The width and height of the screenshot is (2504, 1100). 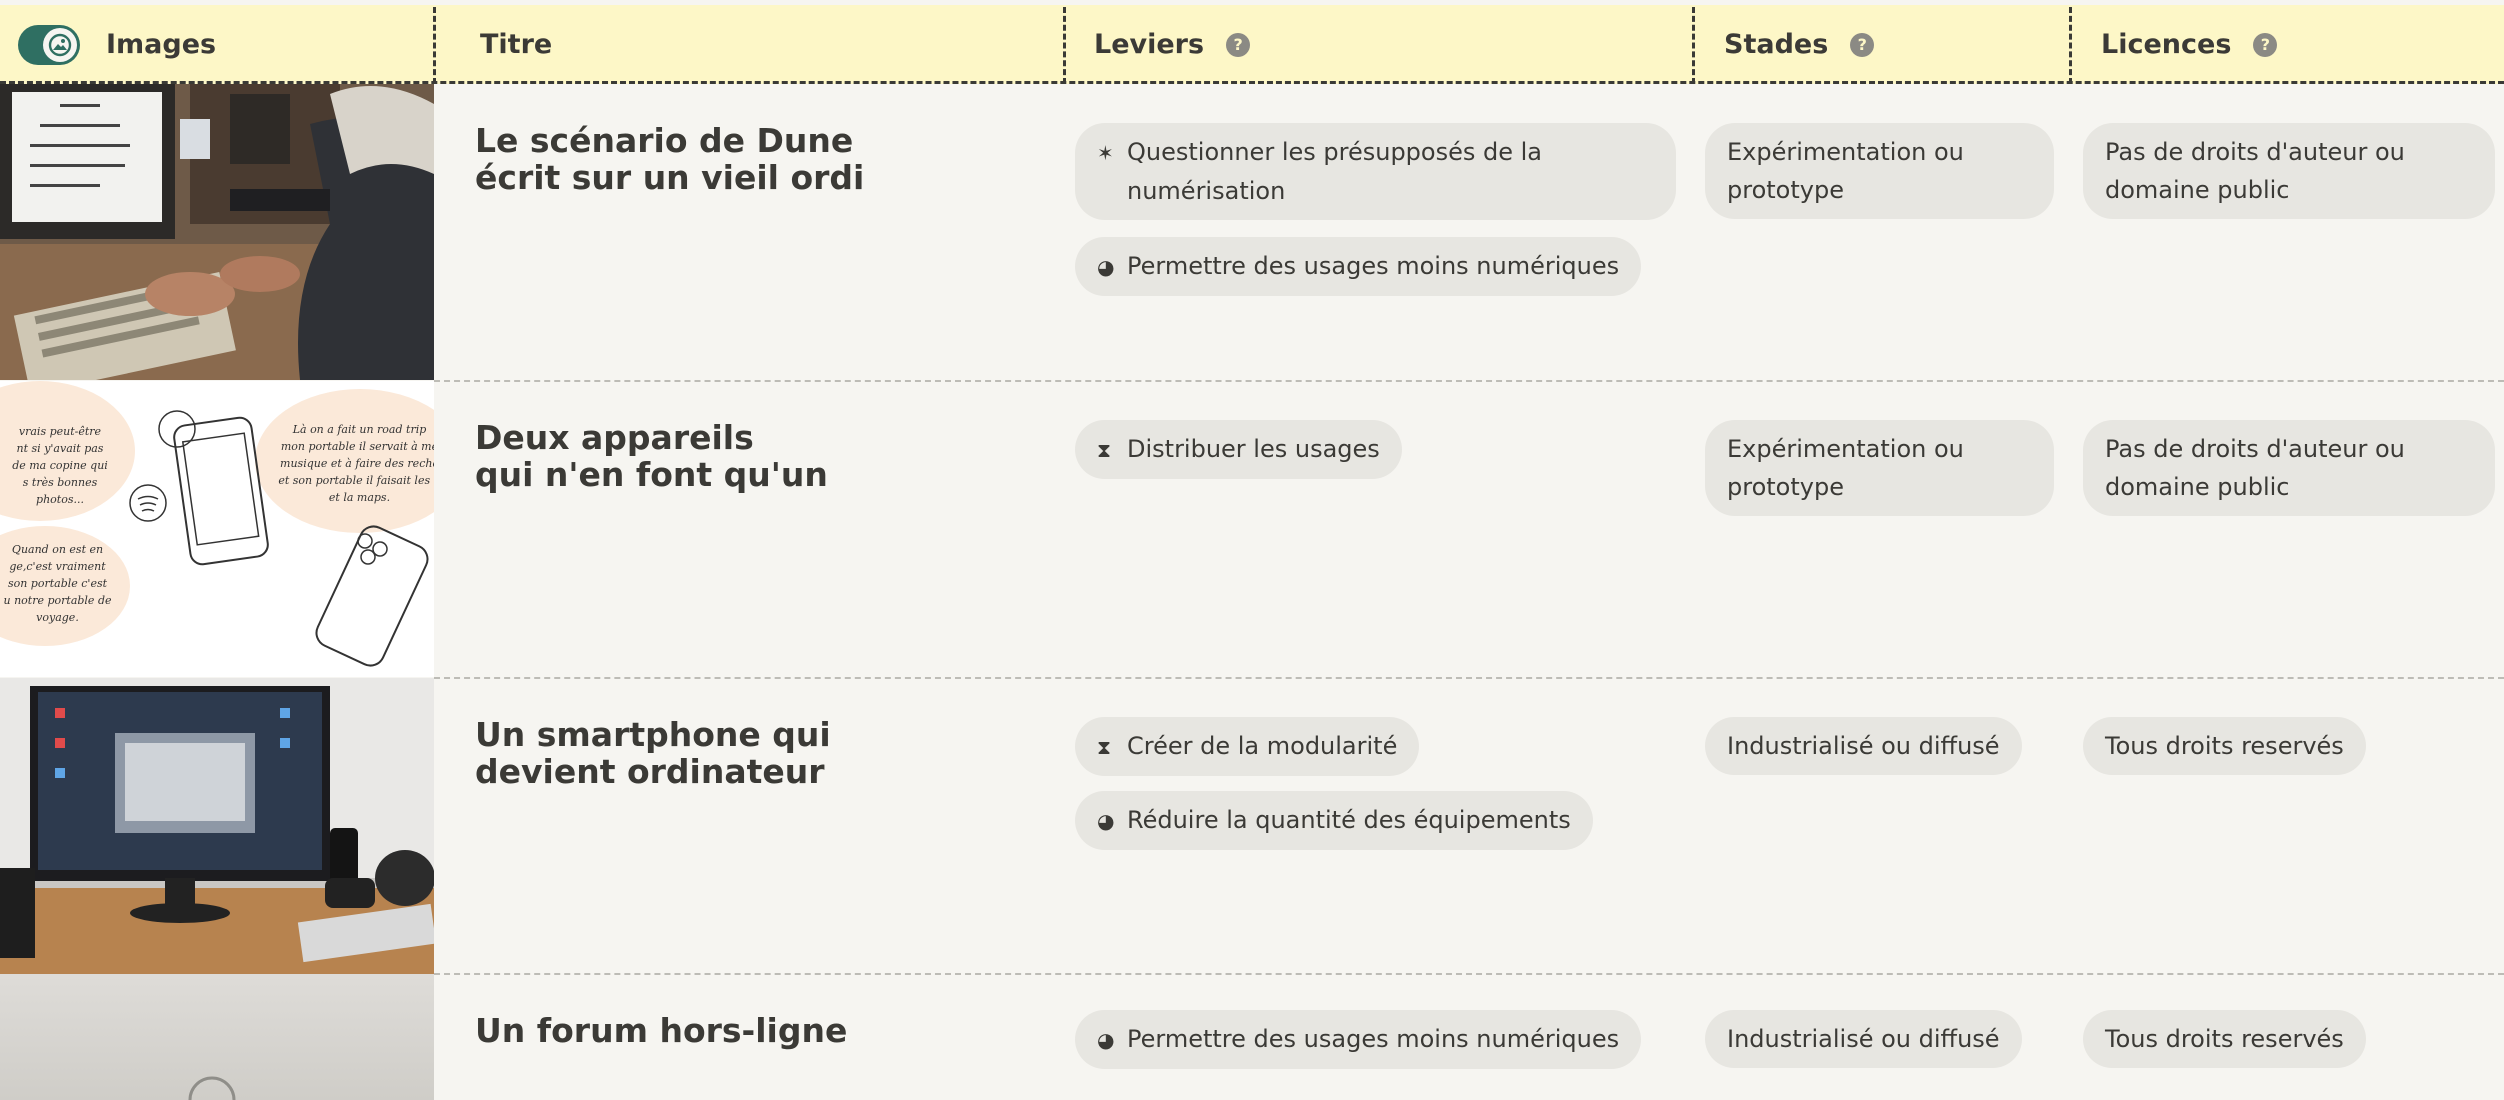 What do you see at coordinates (614, 437) in the screenshot?
I see `row-title-line: Deux appareils` at bounding box center [614, 437].